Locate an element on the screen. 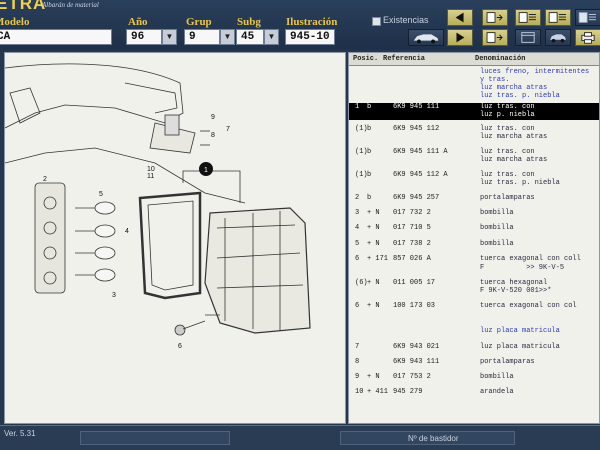 The height and width of the screenshot is (450, 600). table-row: 4 + N 017 710 5 bombilla is located at coordinates (474, 228).